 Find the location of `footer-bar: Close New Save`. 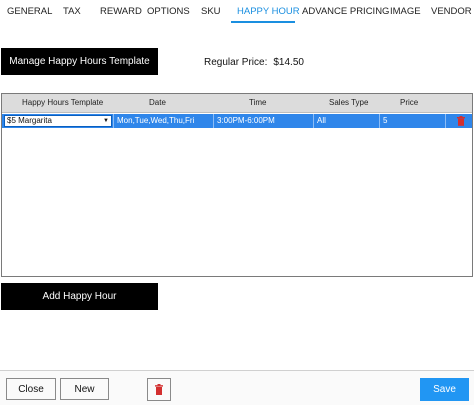

footer-bar: Close New Save is located at coordinates (237, 387).